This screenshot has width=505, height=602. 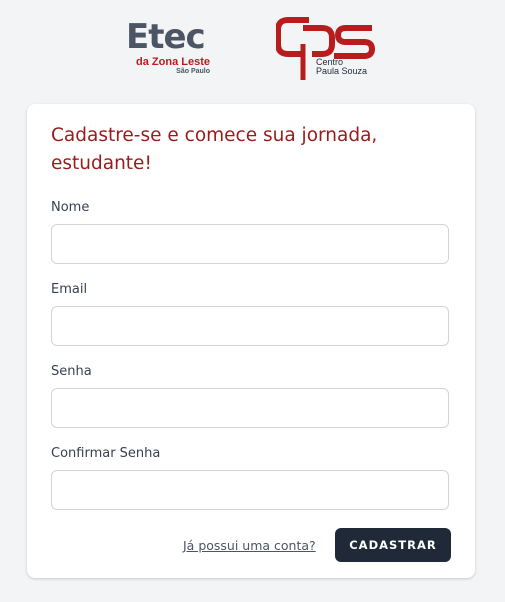 I want to click on etec-logo-unit: da Zona Leste, so click(x=173, y=62).